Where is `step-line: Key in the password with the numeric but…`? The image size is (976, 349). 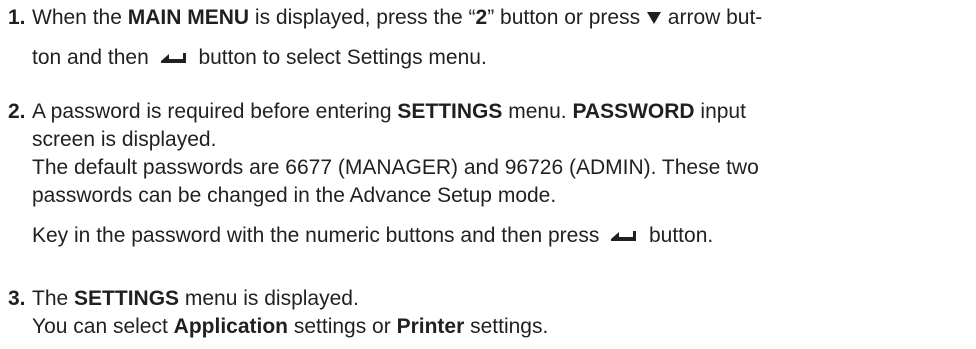 step-line: Key in the password with the numeric but… is located at coordinates (499, 236).